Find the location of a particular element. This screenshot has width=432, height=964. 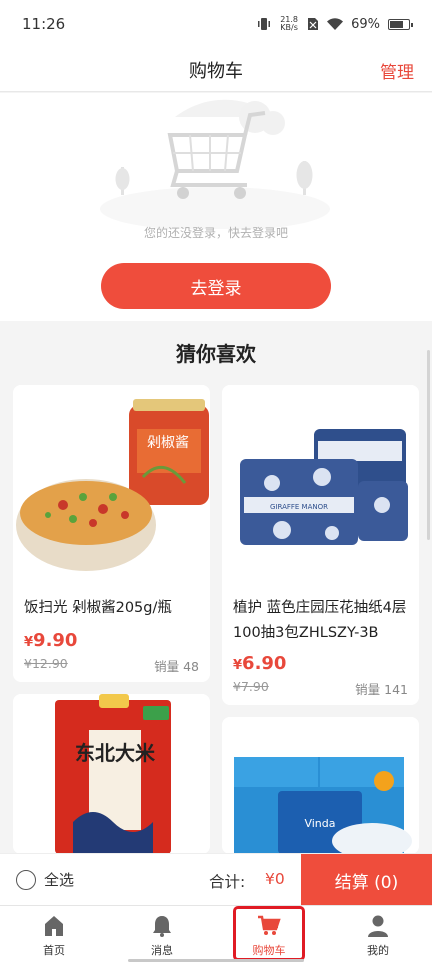

header: 购物车 管理 is located at coordinates (216, 70).